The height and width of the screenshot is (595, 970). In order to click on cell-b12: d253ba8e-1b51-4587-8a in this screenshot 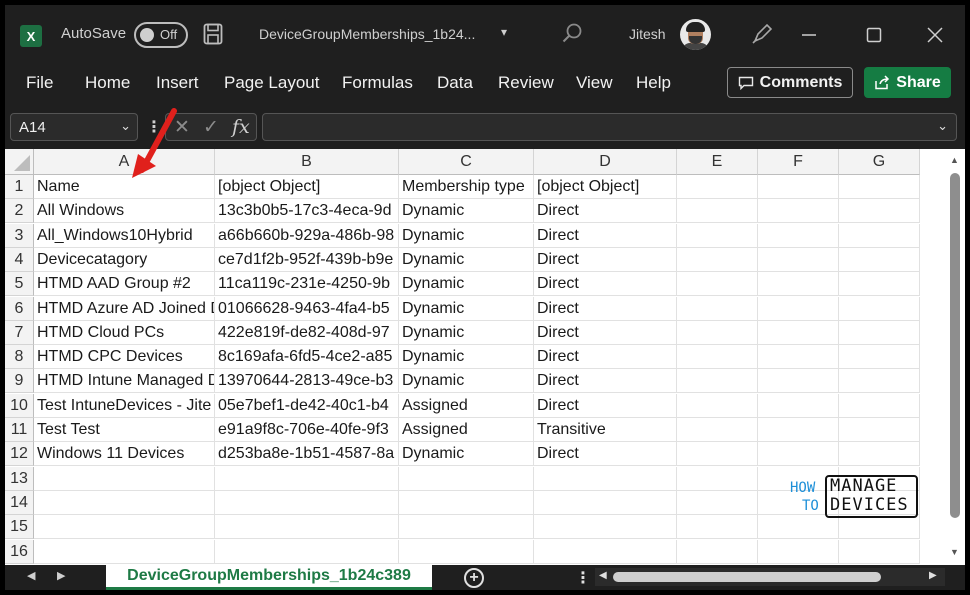, I will do `click(307, 454)`.